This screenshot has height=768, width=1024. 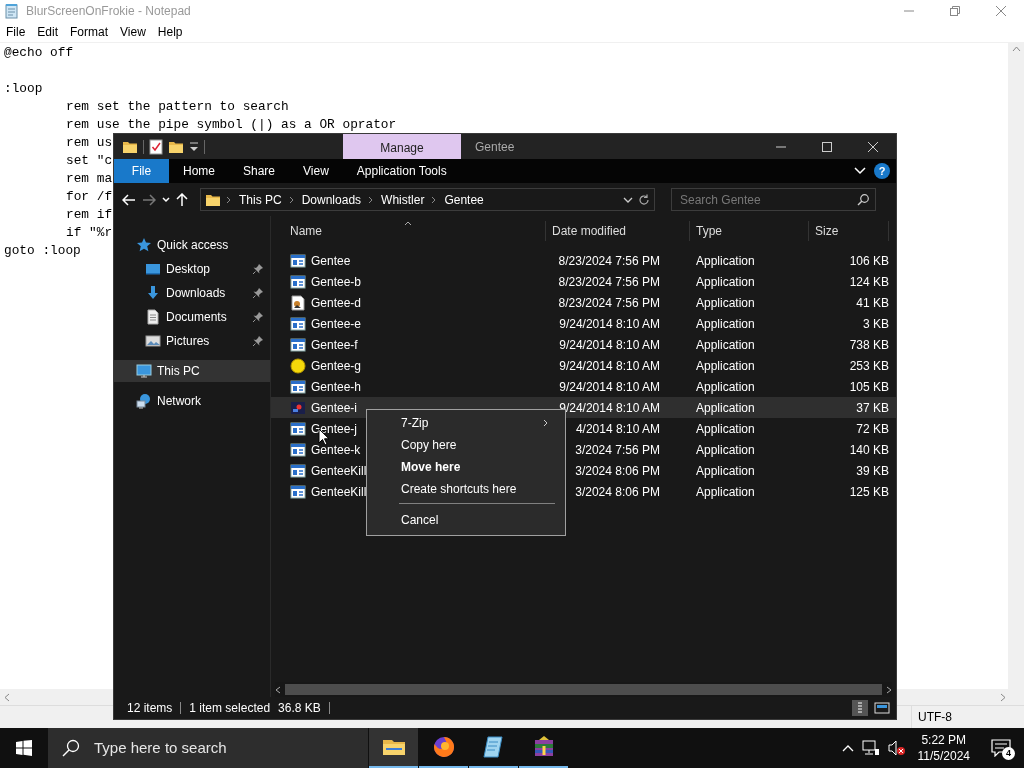 I want to click on menu-item: Edit, so click(x=48, y=32).